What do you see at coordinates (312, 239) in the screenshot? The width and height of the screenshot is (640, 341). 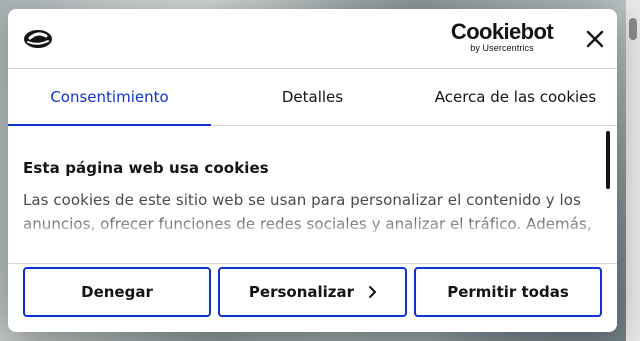 I see `content-fade` at bounding box center [312, 239].